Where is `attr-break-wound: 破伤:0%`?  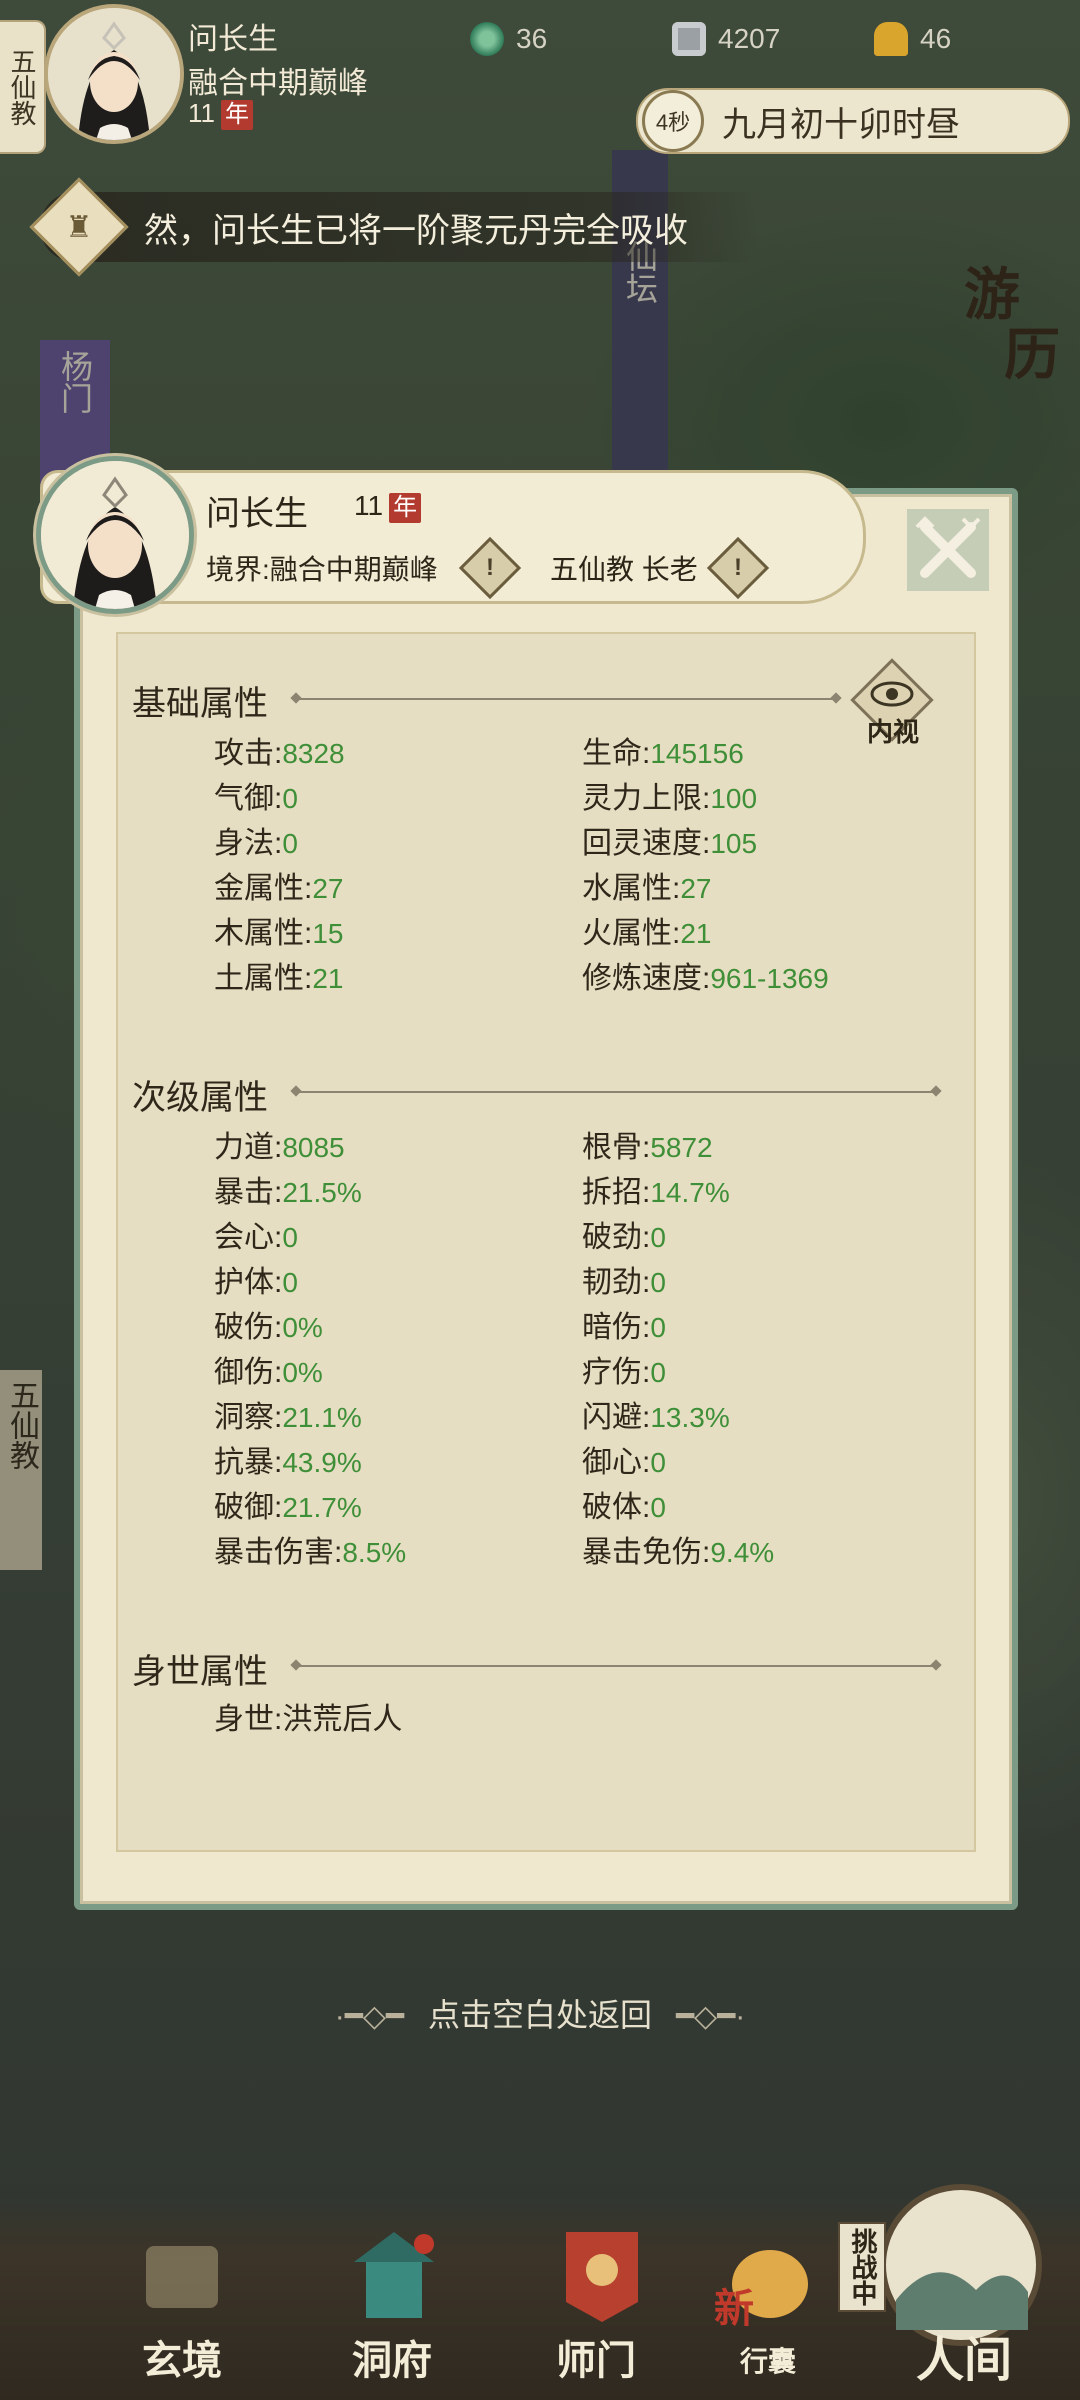 attr-break-wound: 破伤:0% is located at coordinates (268, 1327).